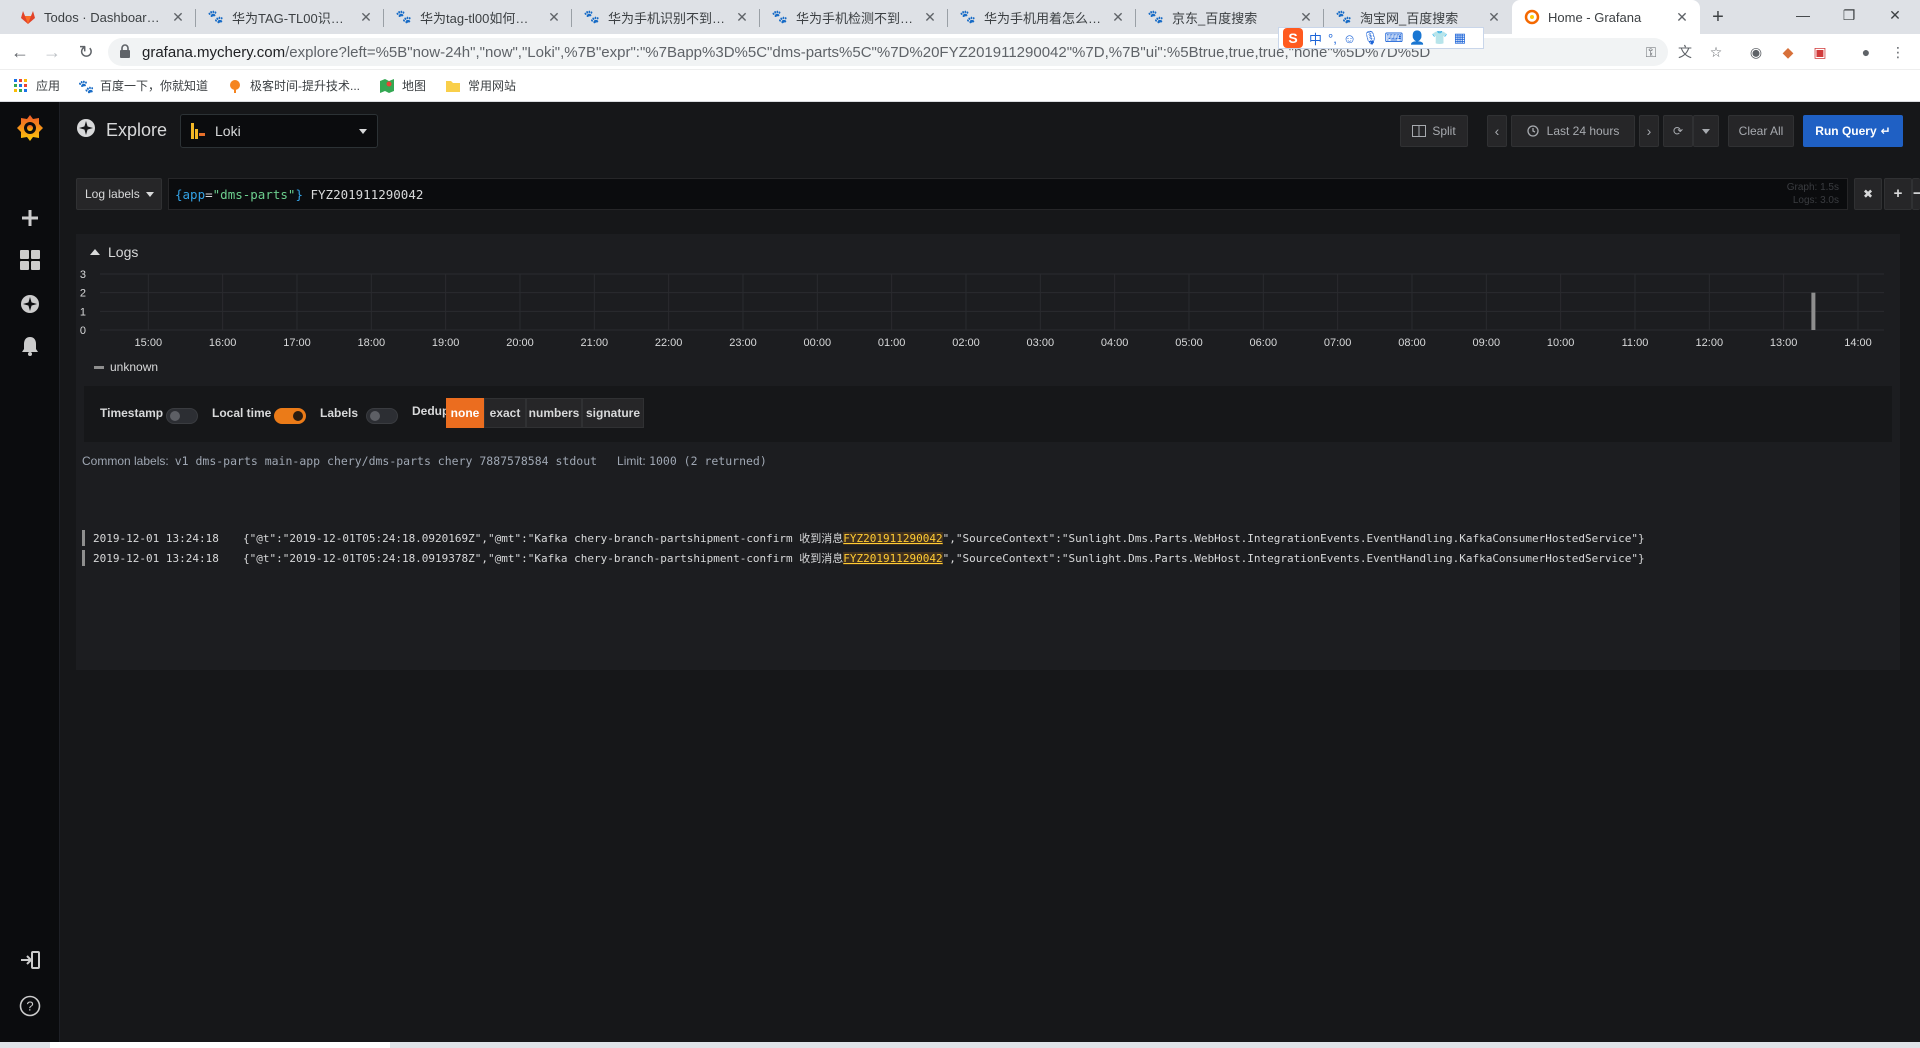 This screenshot has height=1048, width=1920. Describe the element at coordinates (1849, 15) in the screenshot. I see `restore-icon: ❐` at that location.